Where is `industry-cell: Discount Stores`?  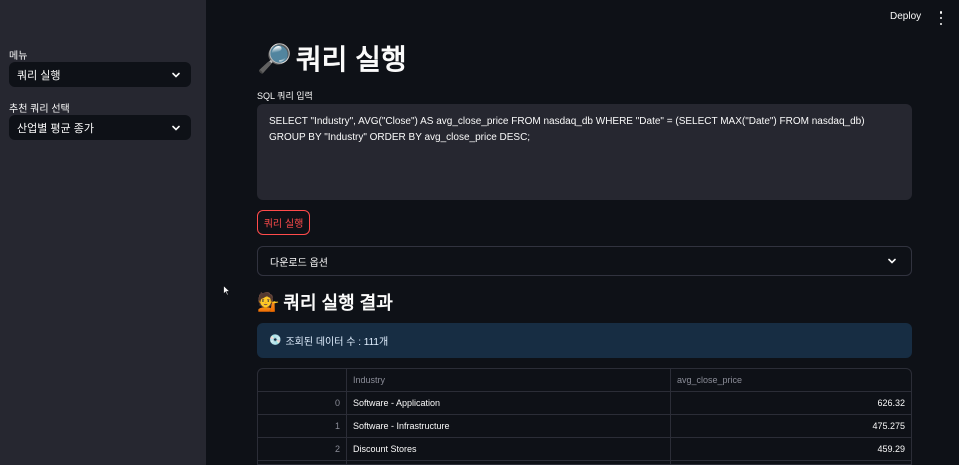 industry-cell: Discount Stores is located at coordinates (509, 449).